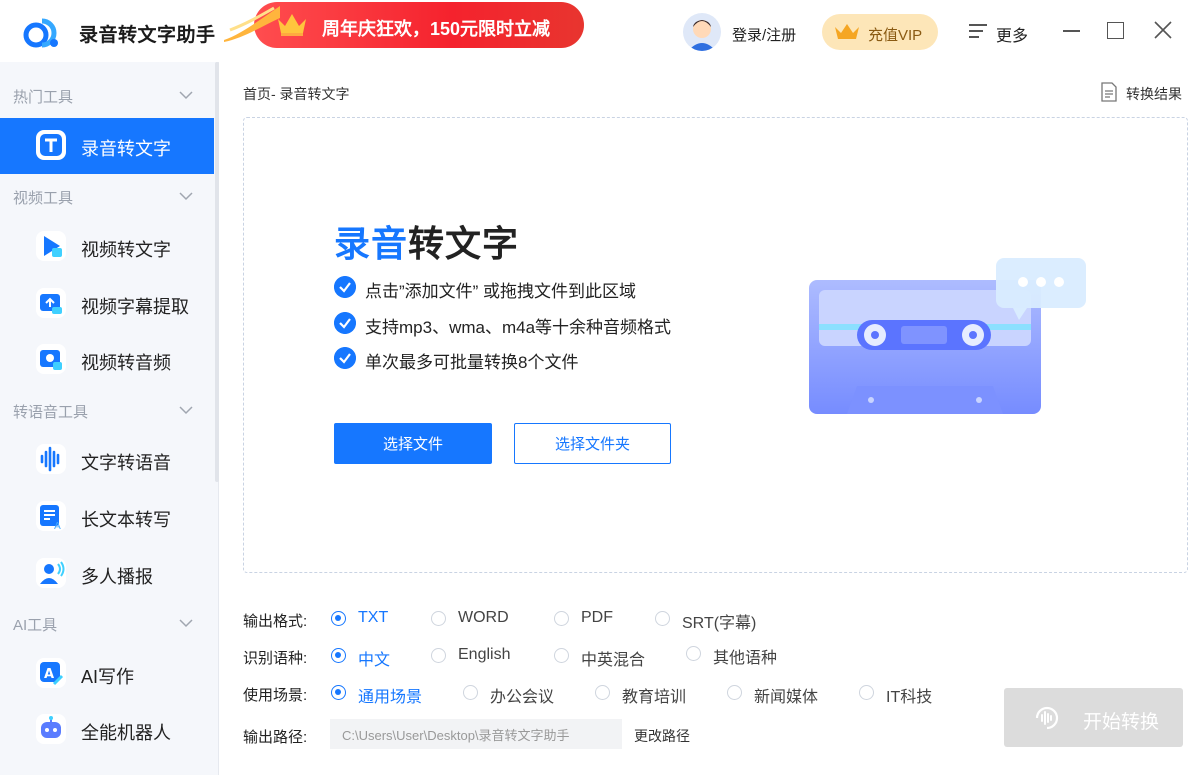  I want to click on radio-label: SRT(字幕), so click(719, 621).